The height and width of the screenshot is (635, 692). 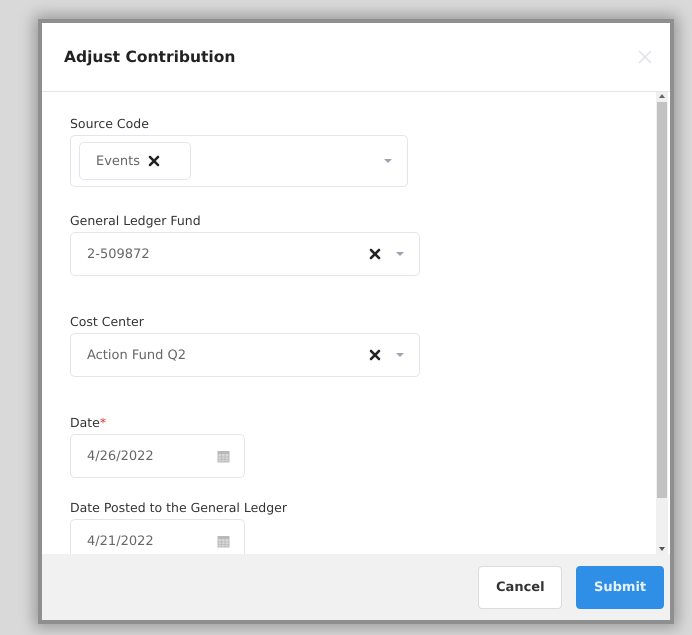 I want to click on remove-icon, so click(x=154, y=161).